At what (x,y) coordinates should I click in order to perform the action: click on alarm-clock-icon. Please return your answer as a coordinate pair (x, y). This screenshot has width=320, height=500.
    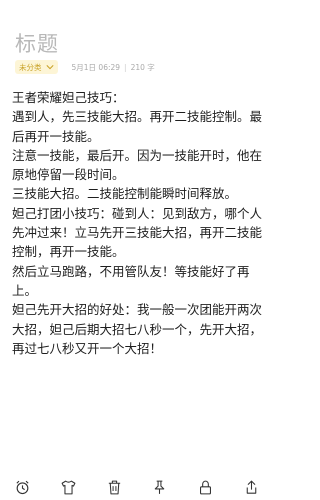
    Looking at the image, I should click on (22, 487).